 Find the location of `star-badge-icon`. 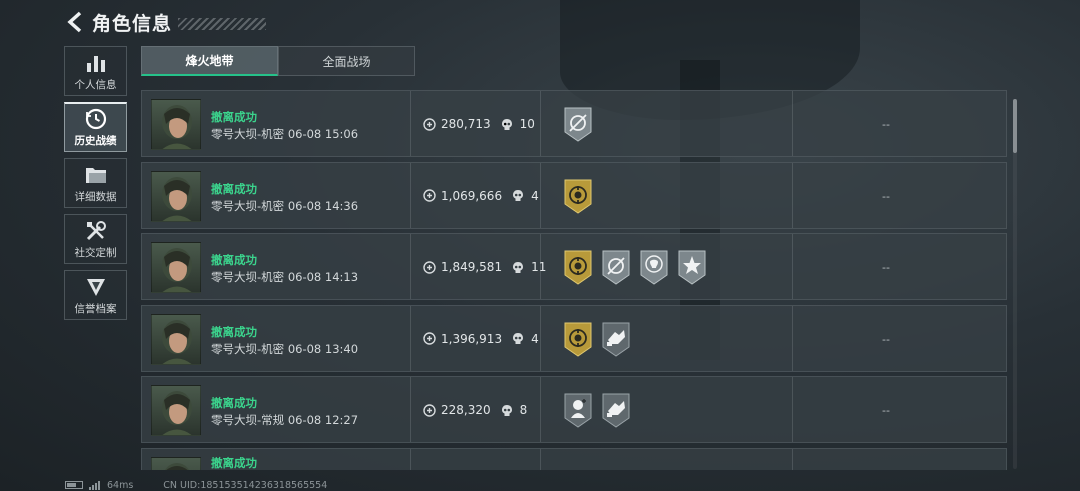

star-badge-icon is located at coordinates (692, 267).